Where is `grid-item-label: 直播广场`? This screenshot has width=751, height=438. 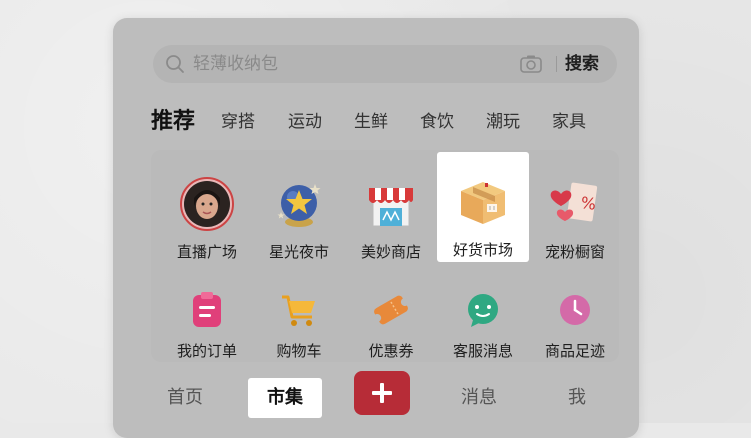
grid-item-label: 直播广场 is located at coordinates (206, 252).